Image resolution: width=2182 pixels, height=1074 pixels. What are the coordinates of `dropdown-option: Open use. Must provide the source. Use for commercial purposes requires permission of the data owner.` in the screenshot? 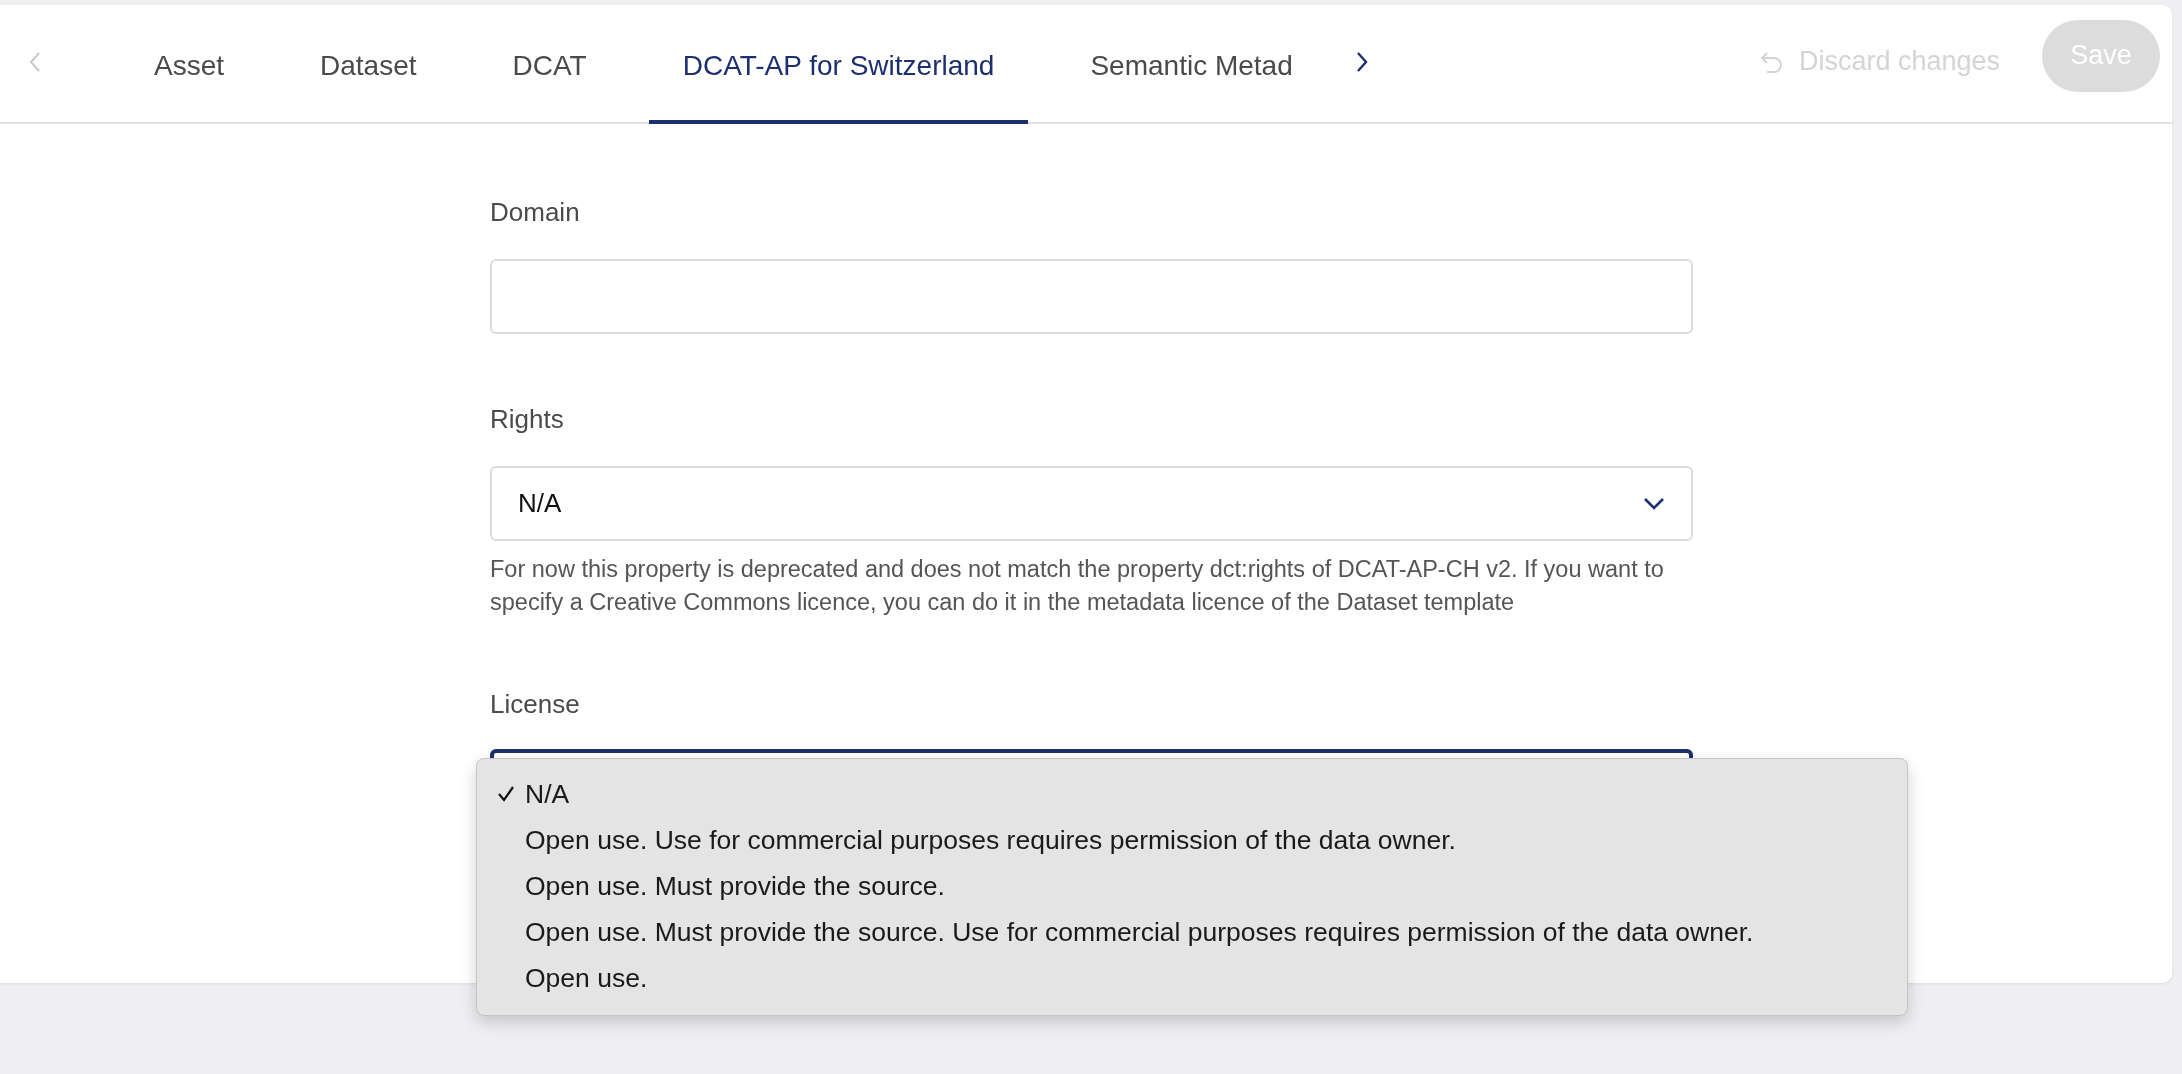 It's located at (1192, 932).